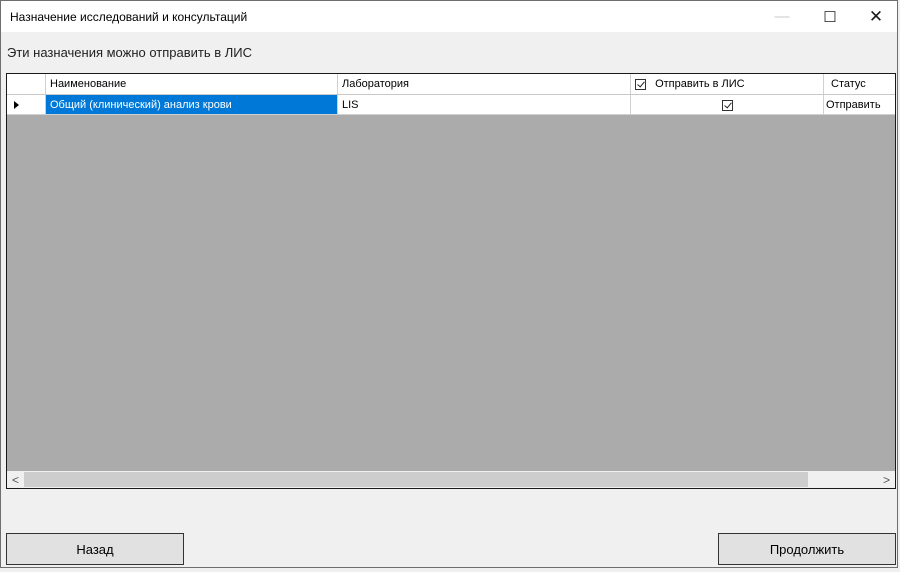 This screenshot has width=900, height=572. What do you see at coordinates (95, 549) in the screenshot?
I see `back-button: Назад` at bounding box center [95, 549].